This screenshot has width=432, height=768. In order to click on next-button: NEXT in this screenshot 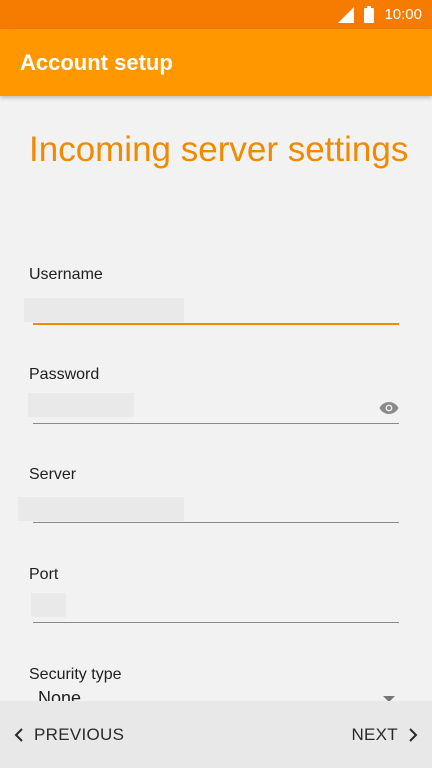, I will do `click(384, 735)`.